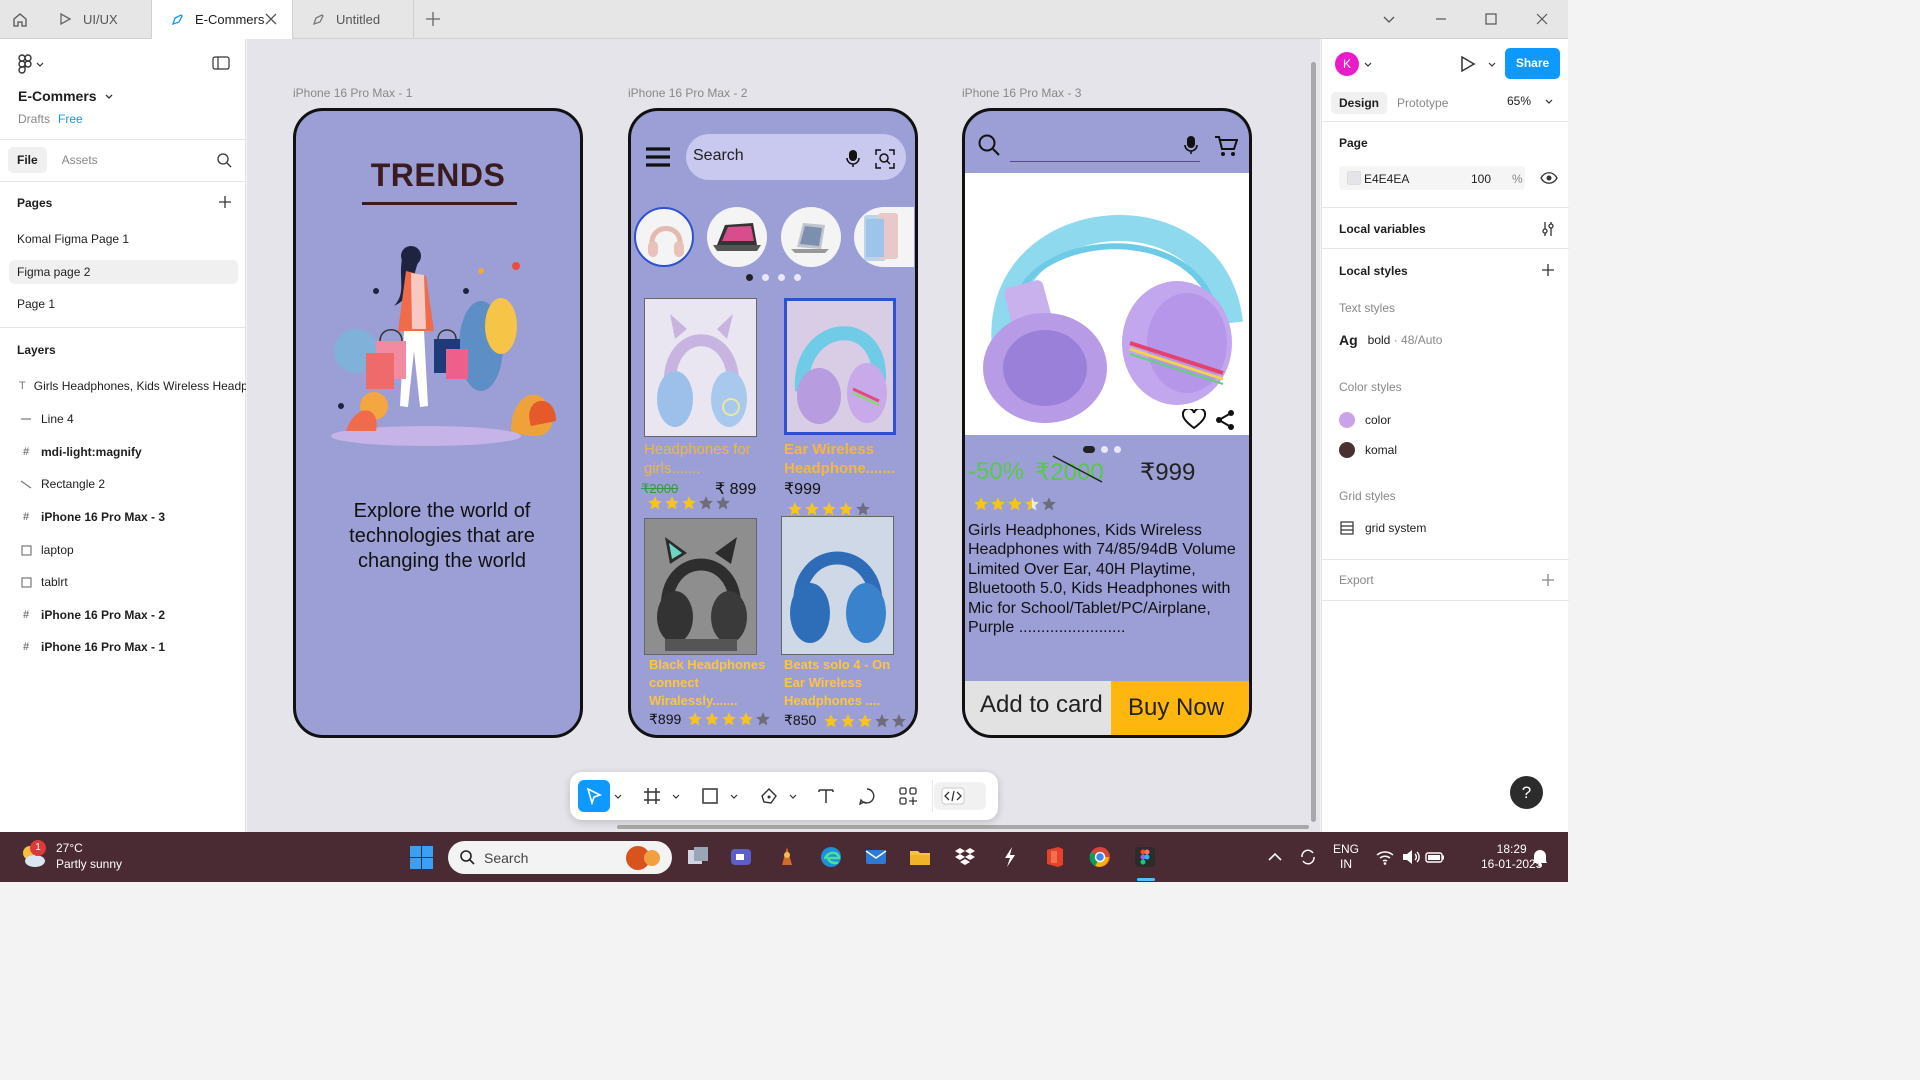  Describe the element at coordinates (1055, 857) in the screenshot. I see `office-icon` at that location.